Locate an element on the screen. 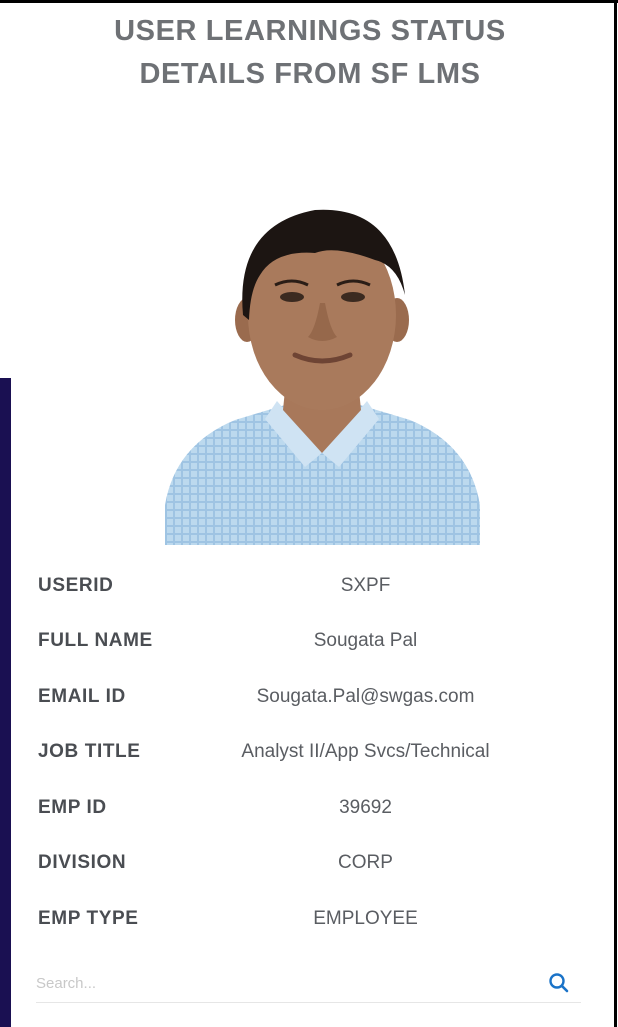 Image resolution: width=618 pixels, height=1027 pixels. field-label: USERID is located at coordinates (76, 585).